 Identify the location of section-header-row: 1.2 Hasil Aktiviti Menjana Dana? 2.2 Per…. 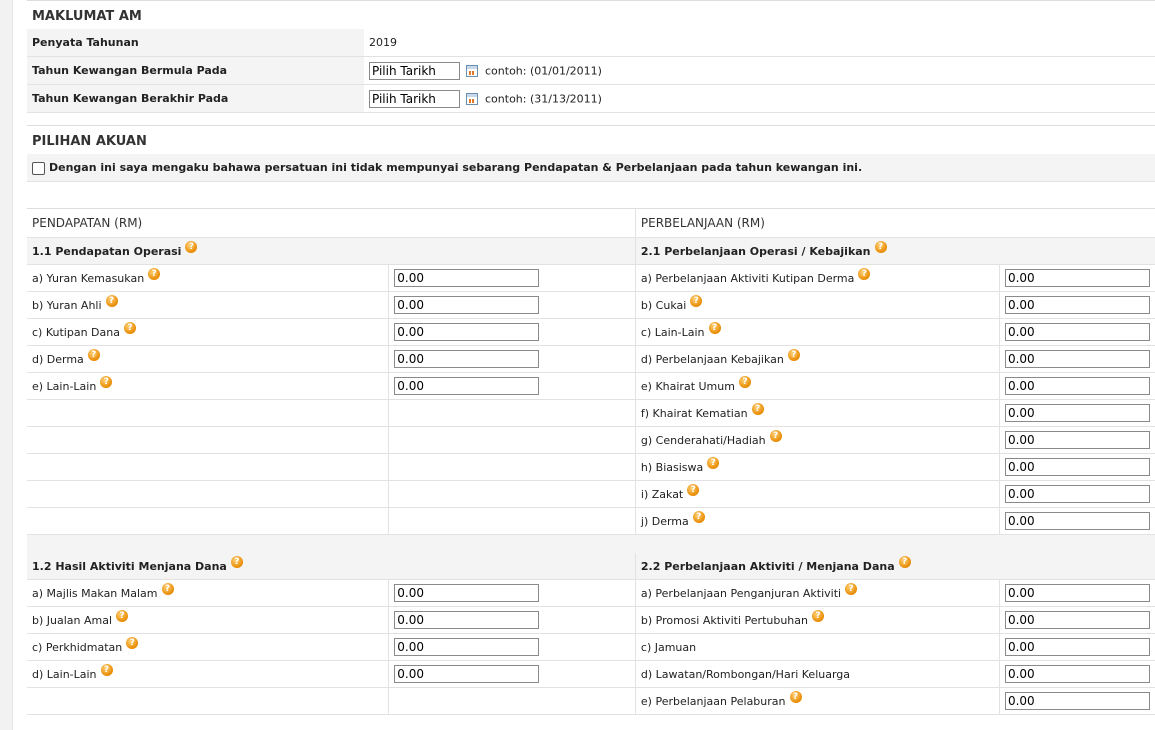
(591, 566).